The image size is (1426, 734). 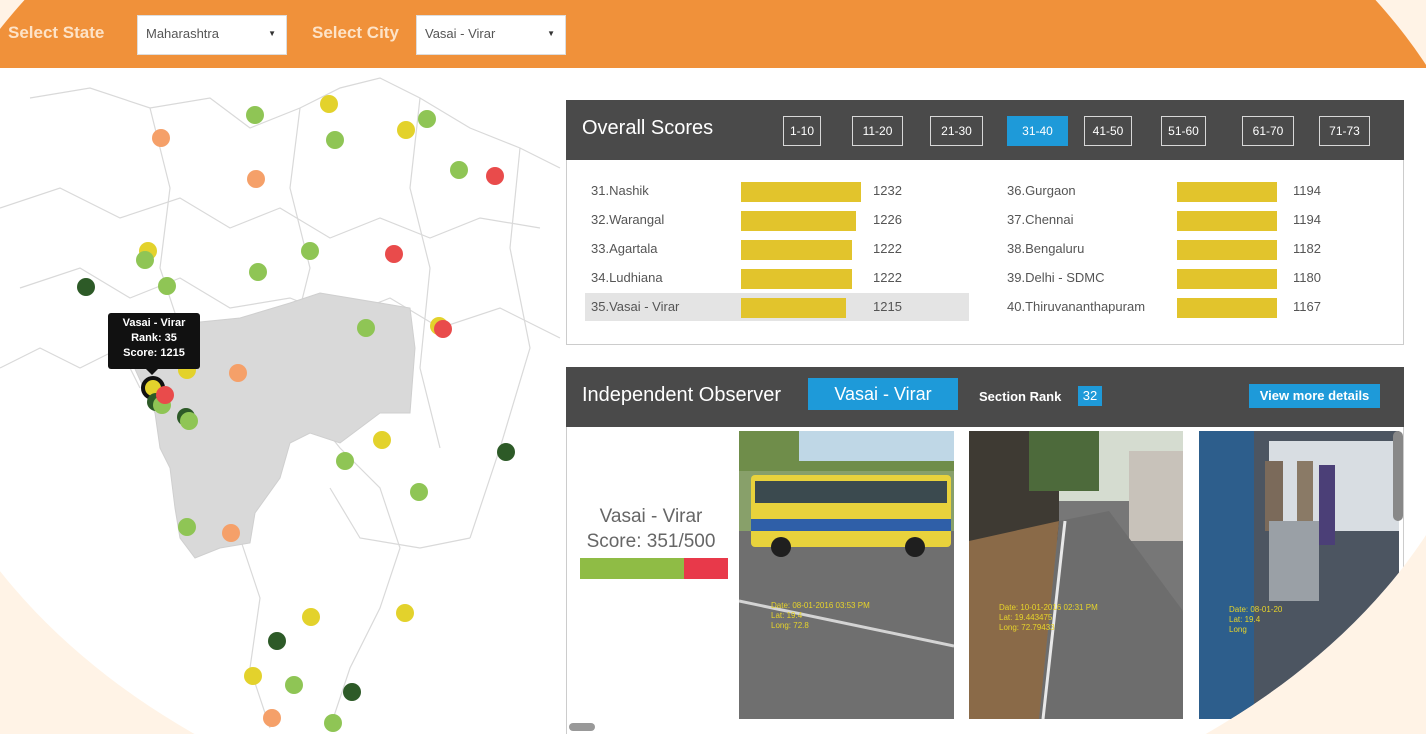 What do you see at coordinates (1196, 220) in the screenshot?
I see `score-row: 37.Chennai 1194` at bounding box center [1196, 220].